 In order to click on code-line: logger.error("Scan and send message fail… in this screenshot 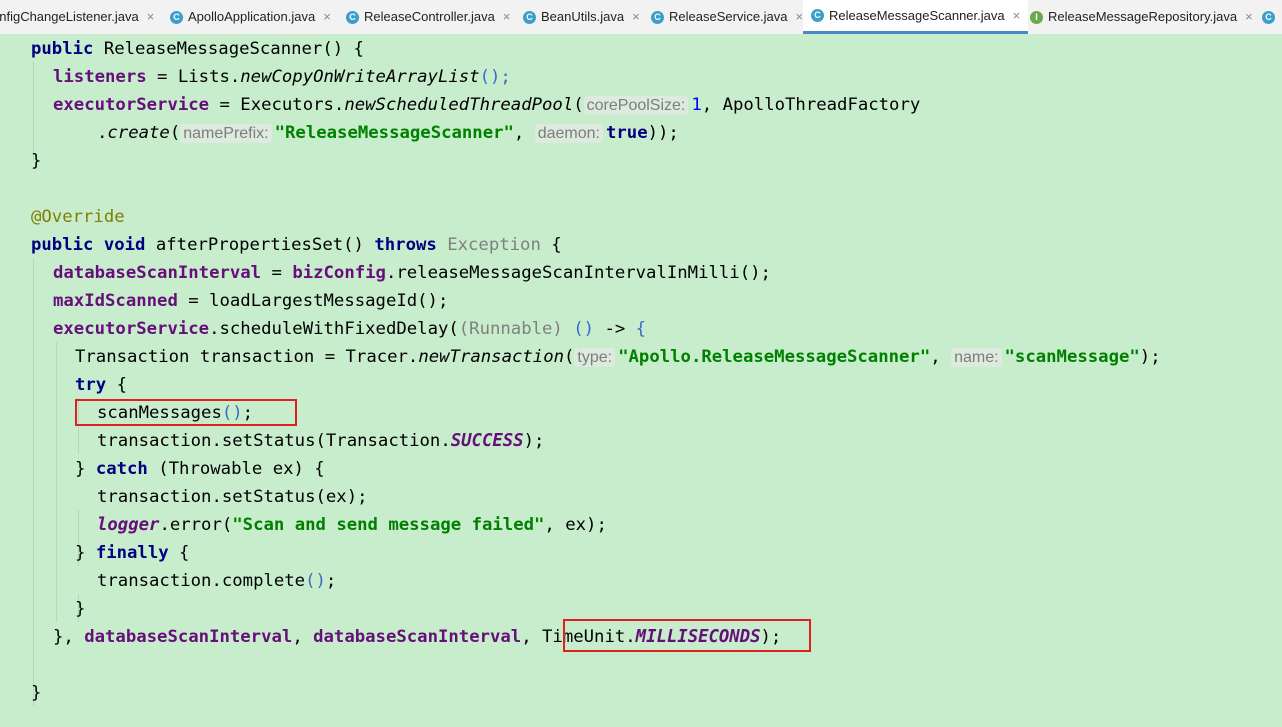, I will do `click(352, 525)`.